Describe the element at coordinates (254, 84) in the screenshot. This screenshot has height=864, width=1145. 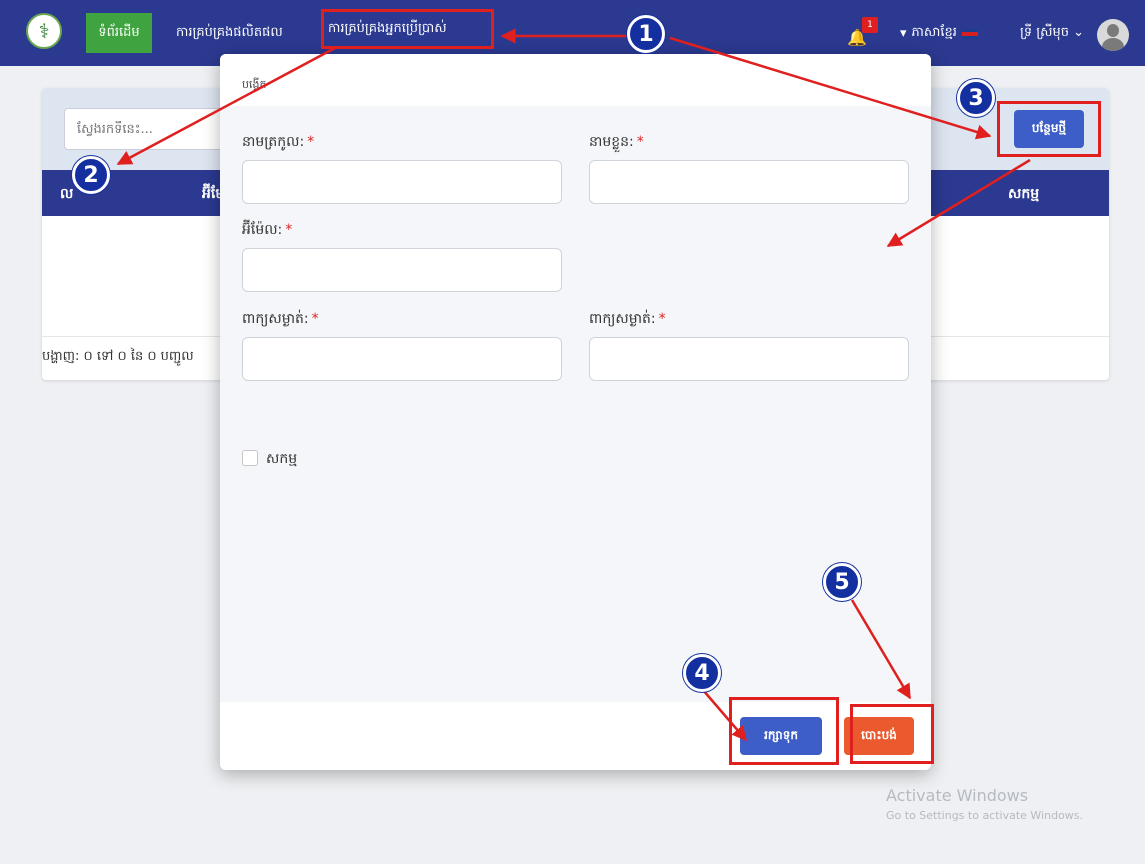
I see `modal-title: បង្កើត` at that location.